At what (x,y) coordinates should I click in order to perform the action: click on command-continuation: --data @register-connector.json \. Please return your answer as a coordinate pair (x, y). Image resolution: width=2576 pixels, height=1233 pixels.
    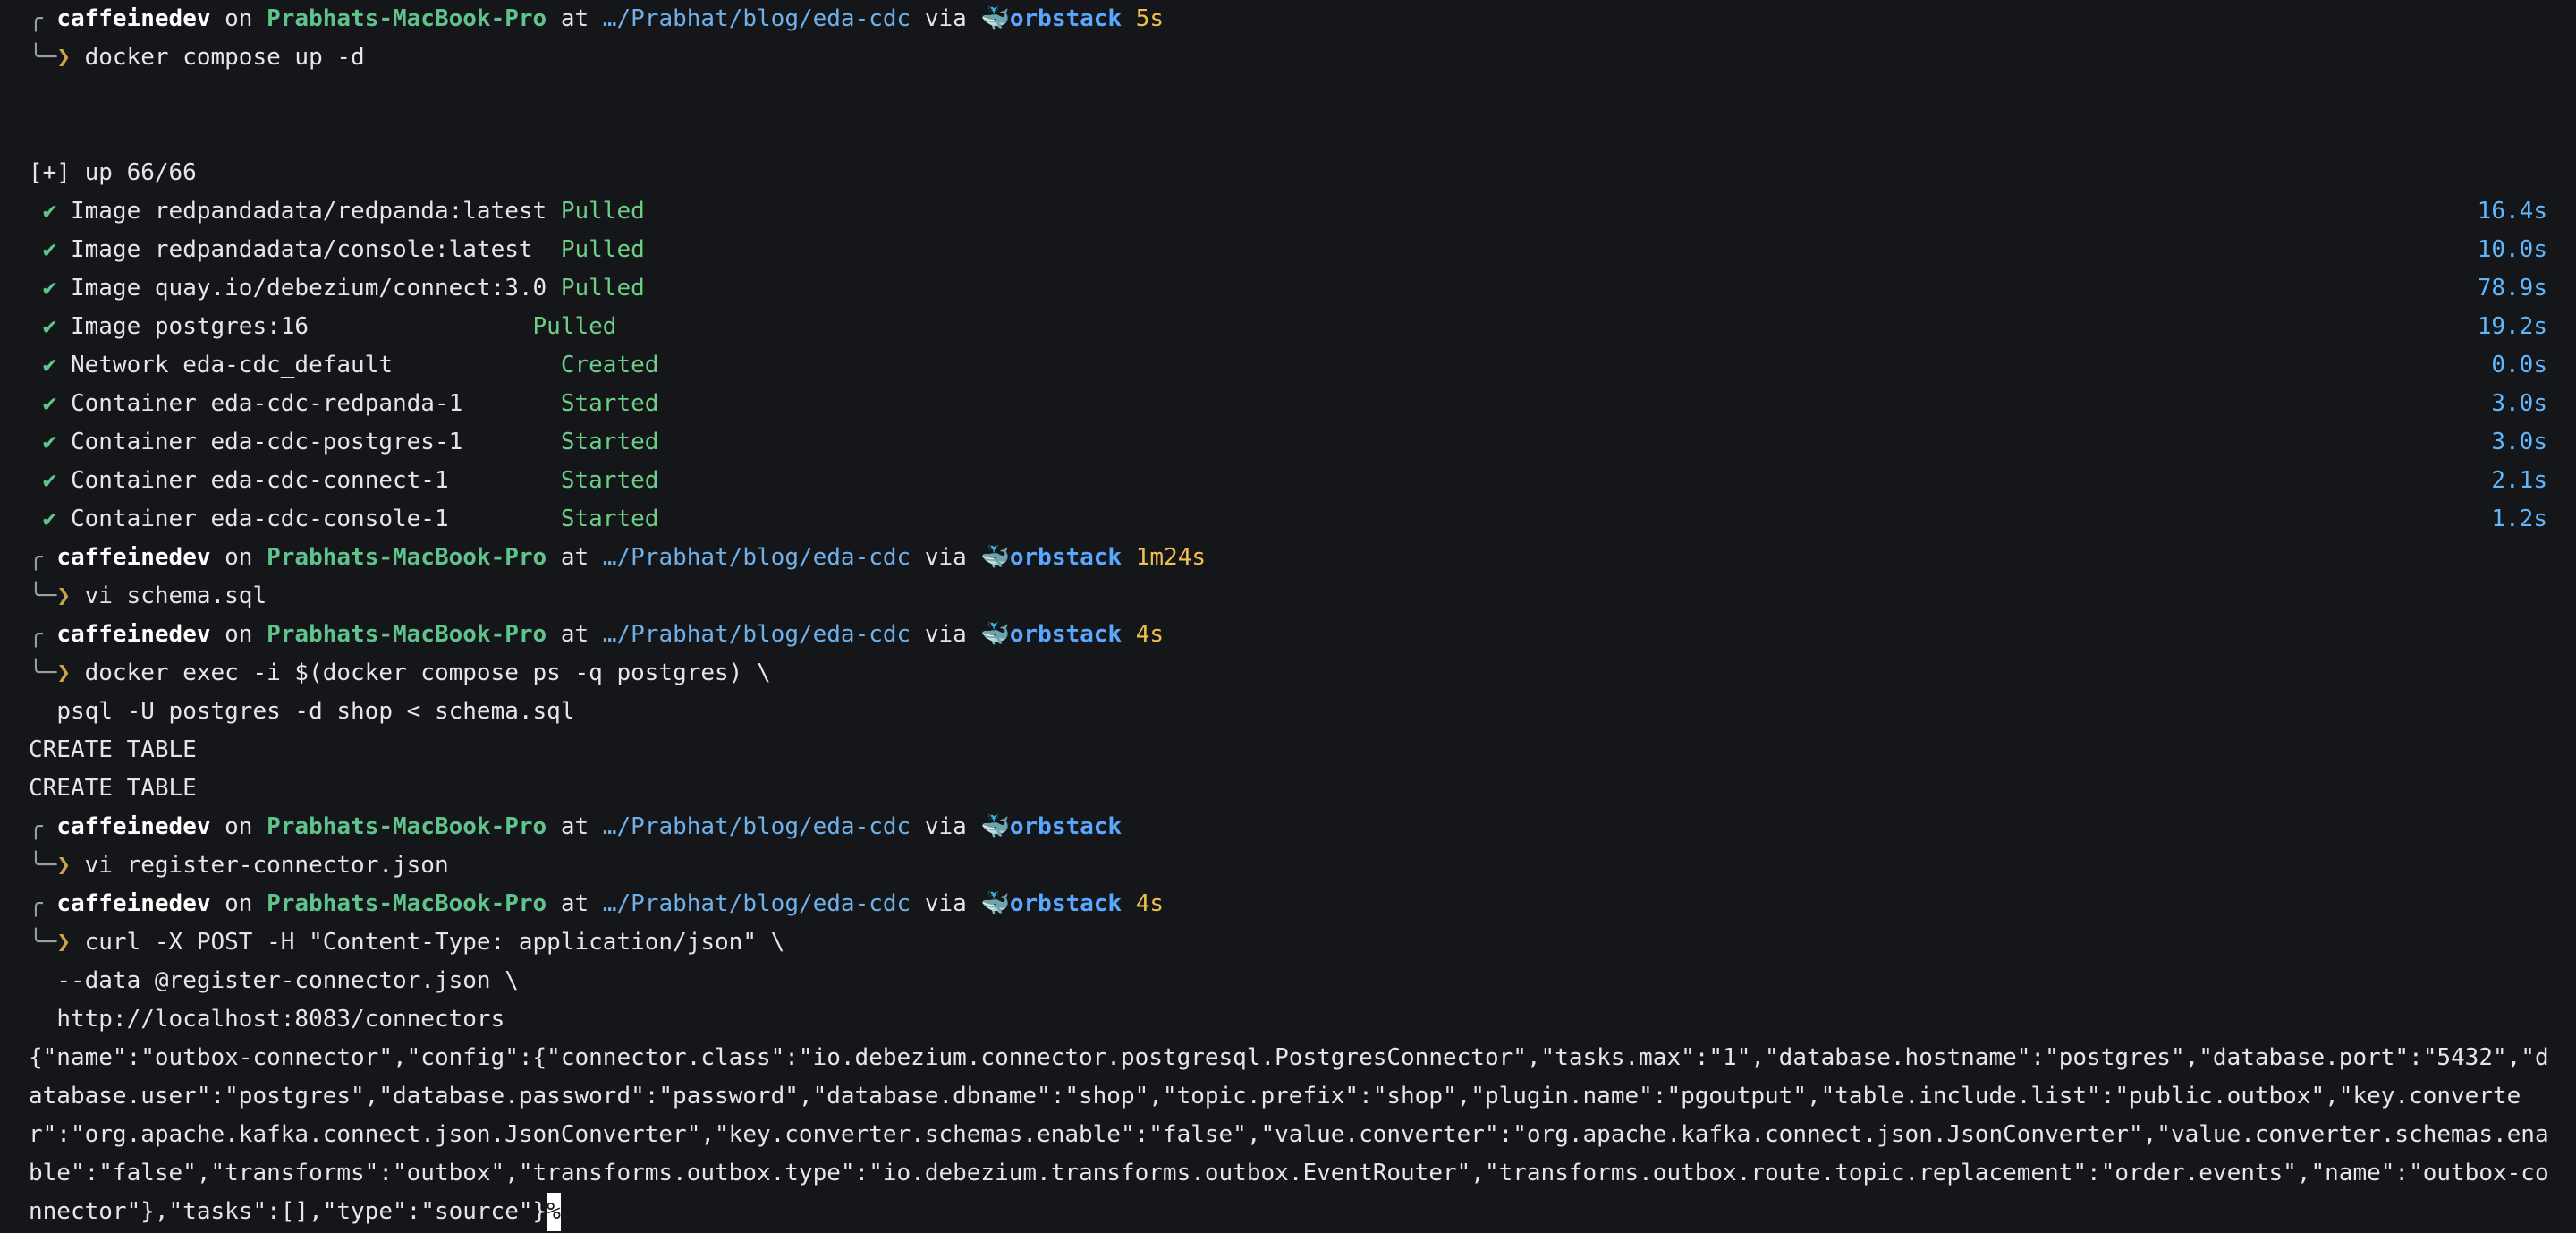
    Looking at the image, I should click on (287, 980).